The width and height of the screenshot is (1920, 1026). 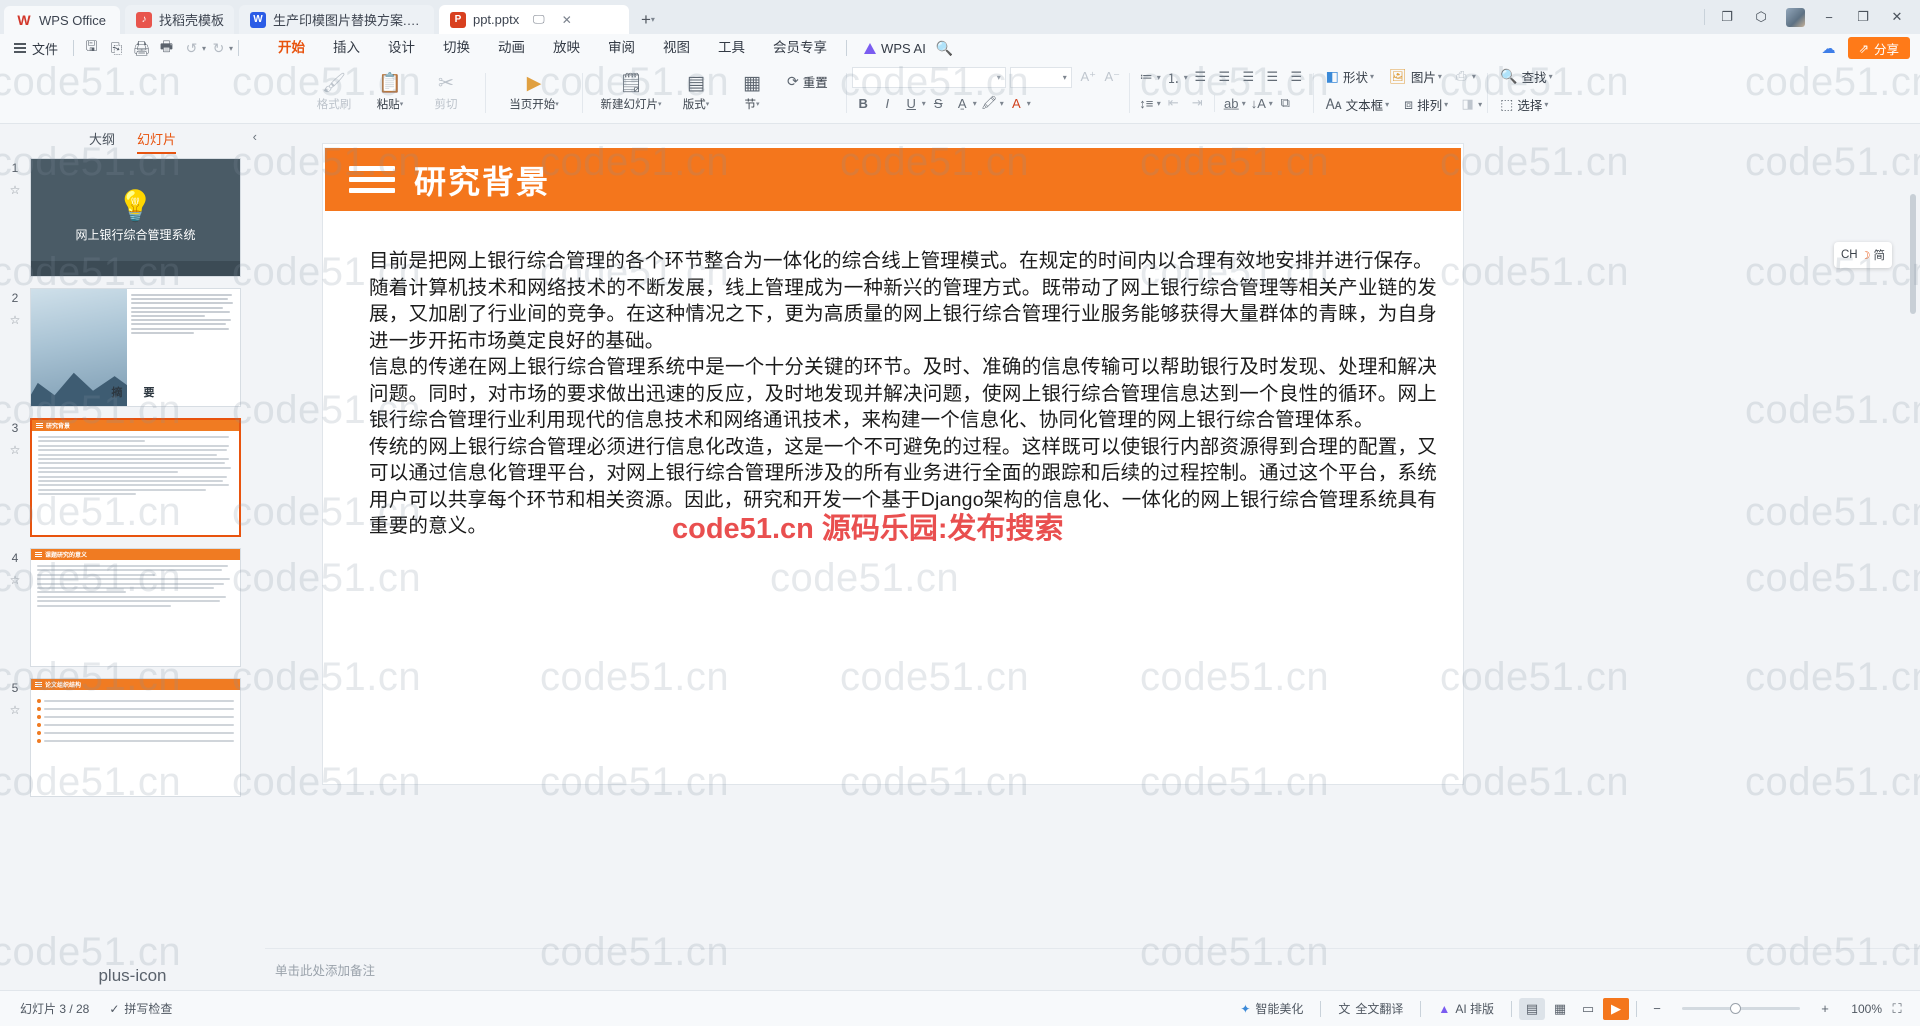 I want to click on thumbnail-item: 2 ☆ 摘 要, so click(x=132, y=347).